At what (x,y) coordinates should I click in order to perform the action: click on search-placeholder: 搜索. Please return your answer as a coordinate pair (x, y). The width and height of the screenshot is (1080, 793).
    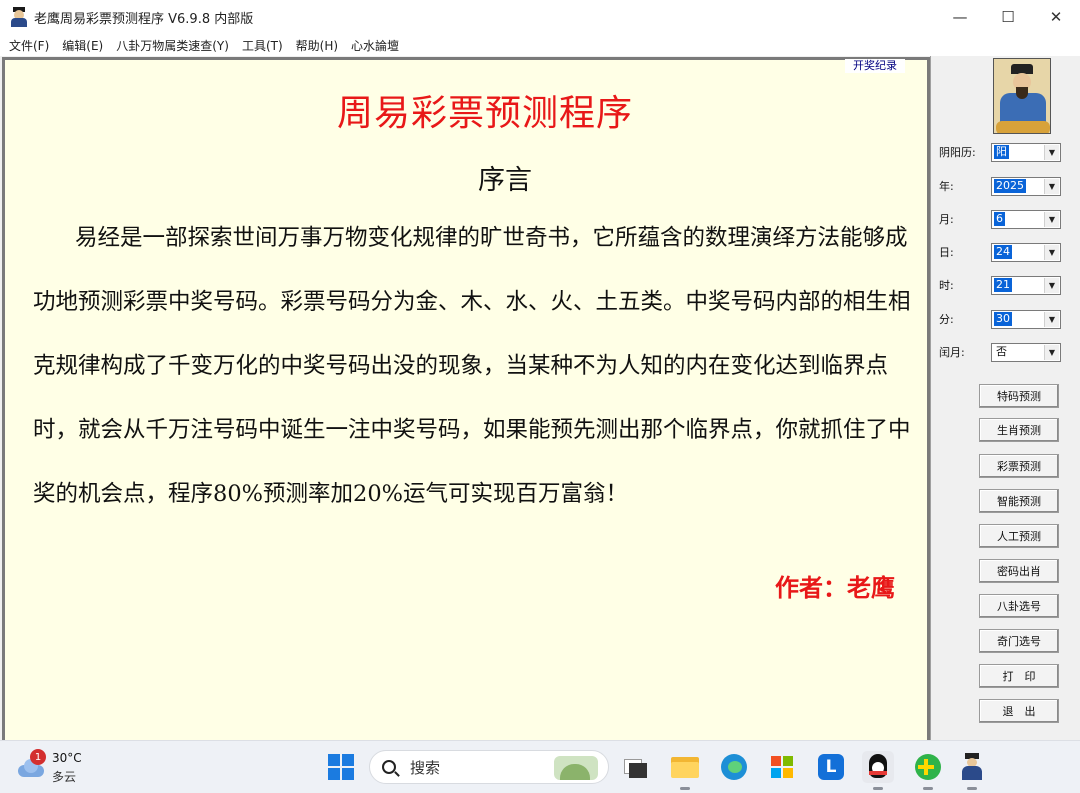
    Looking at the image, I should click on (425, 767).